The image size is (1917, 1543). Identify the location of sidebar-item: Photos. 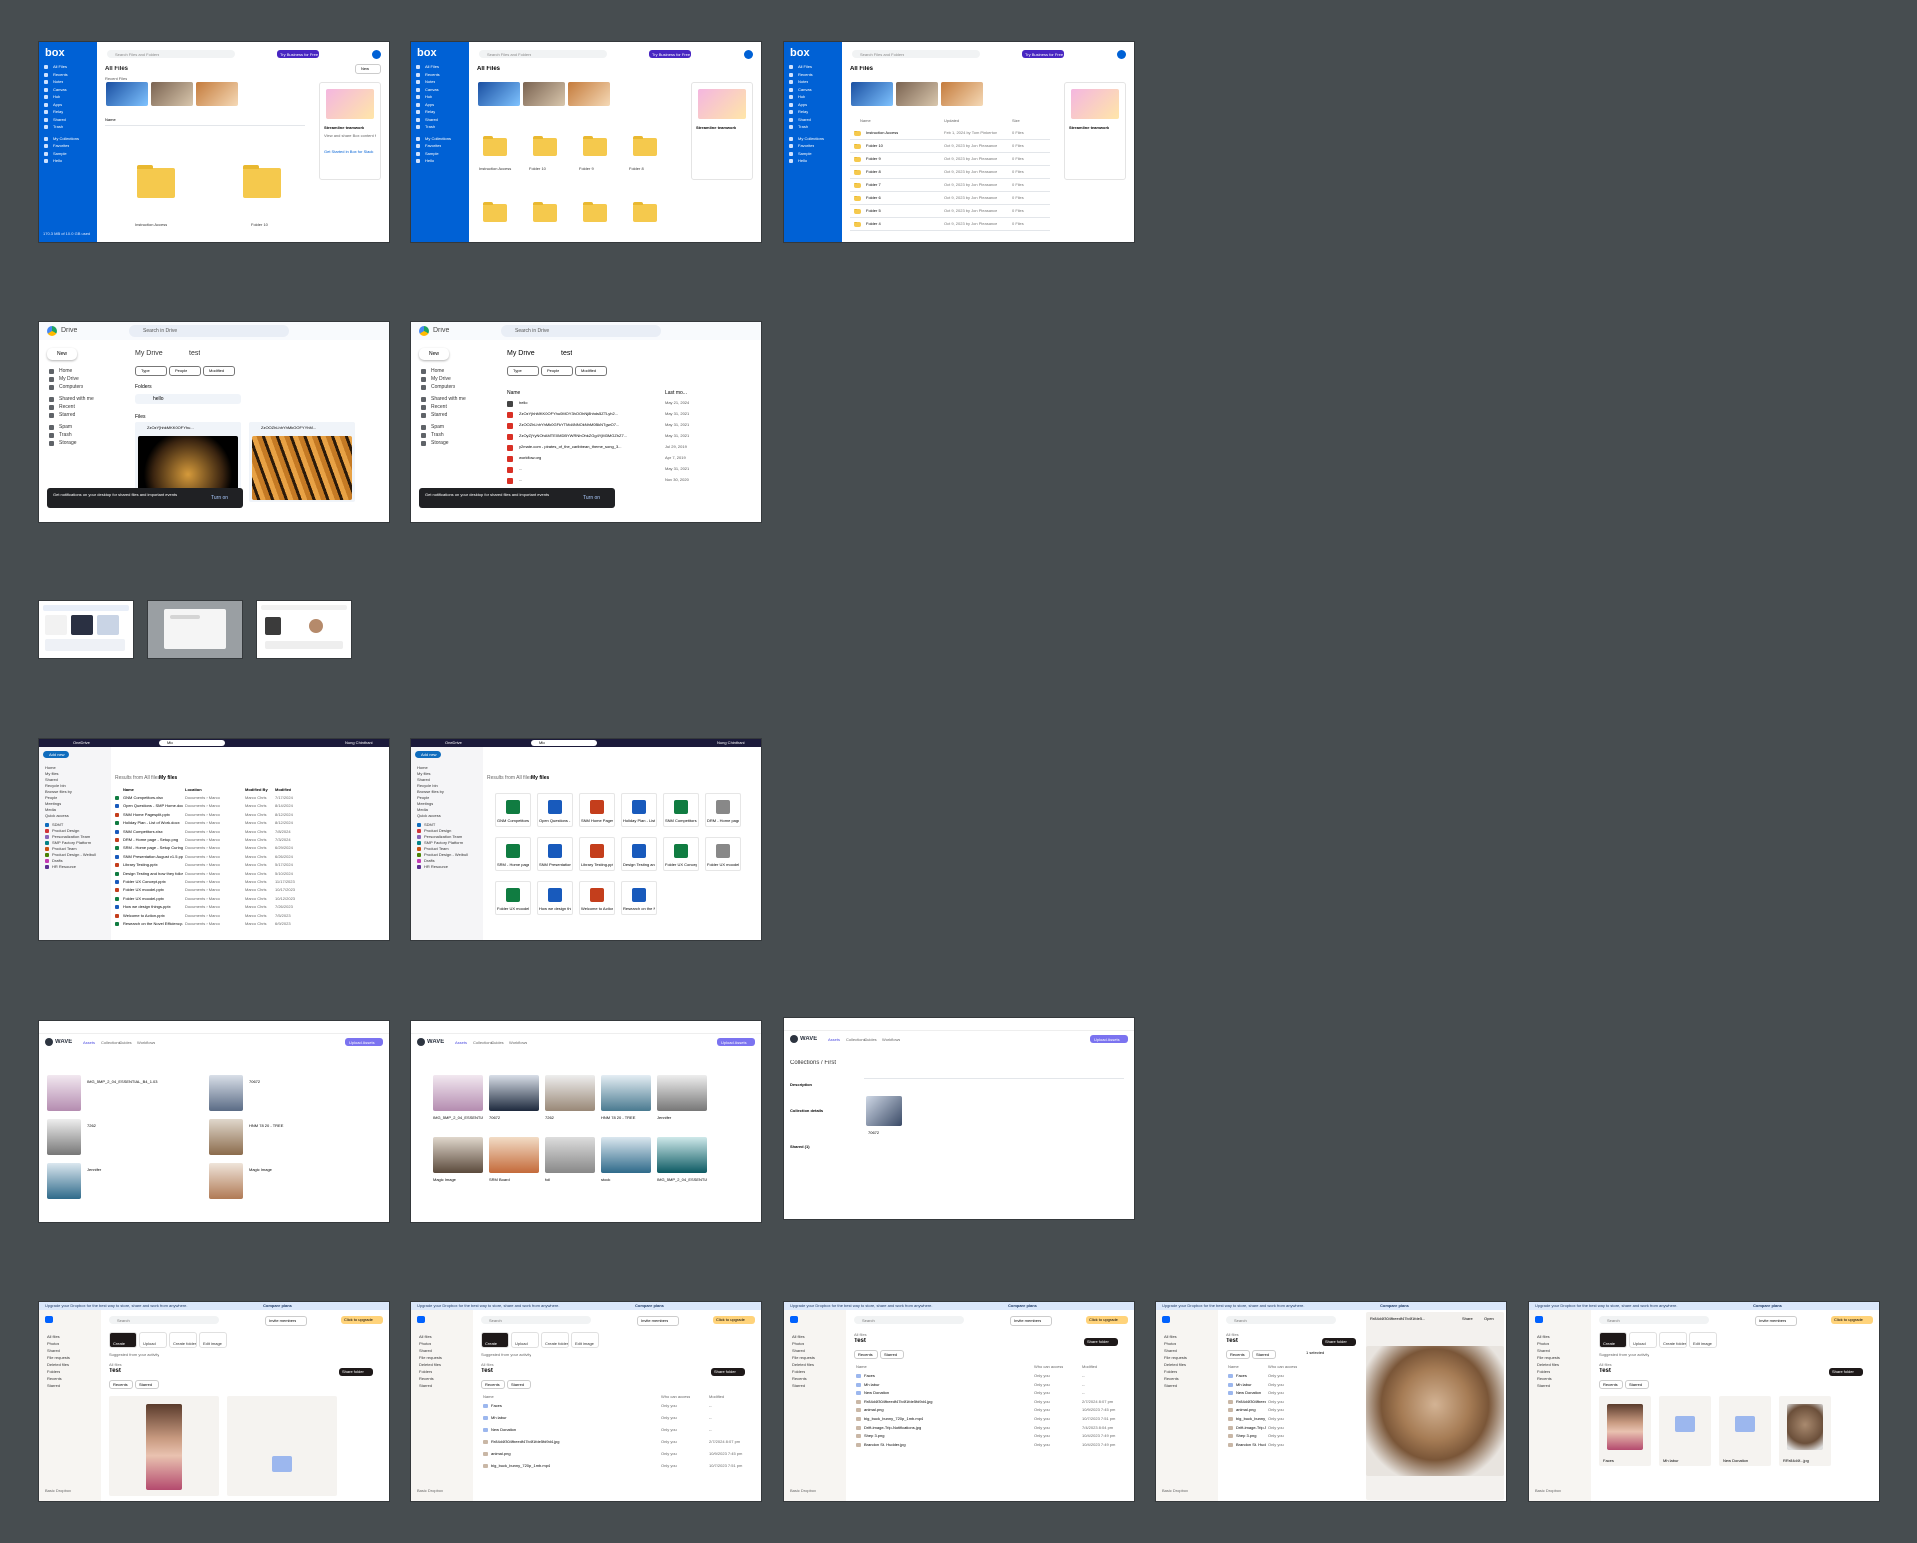
(53, 1343).